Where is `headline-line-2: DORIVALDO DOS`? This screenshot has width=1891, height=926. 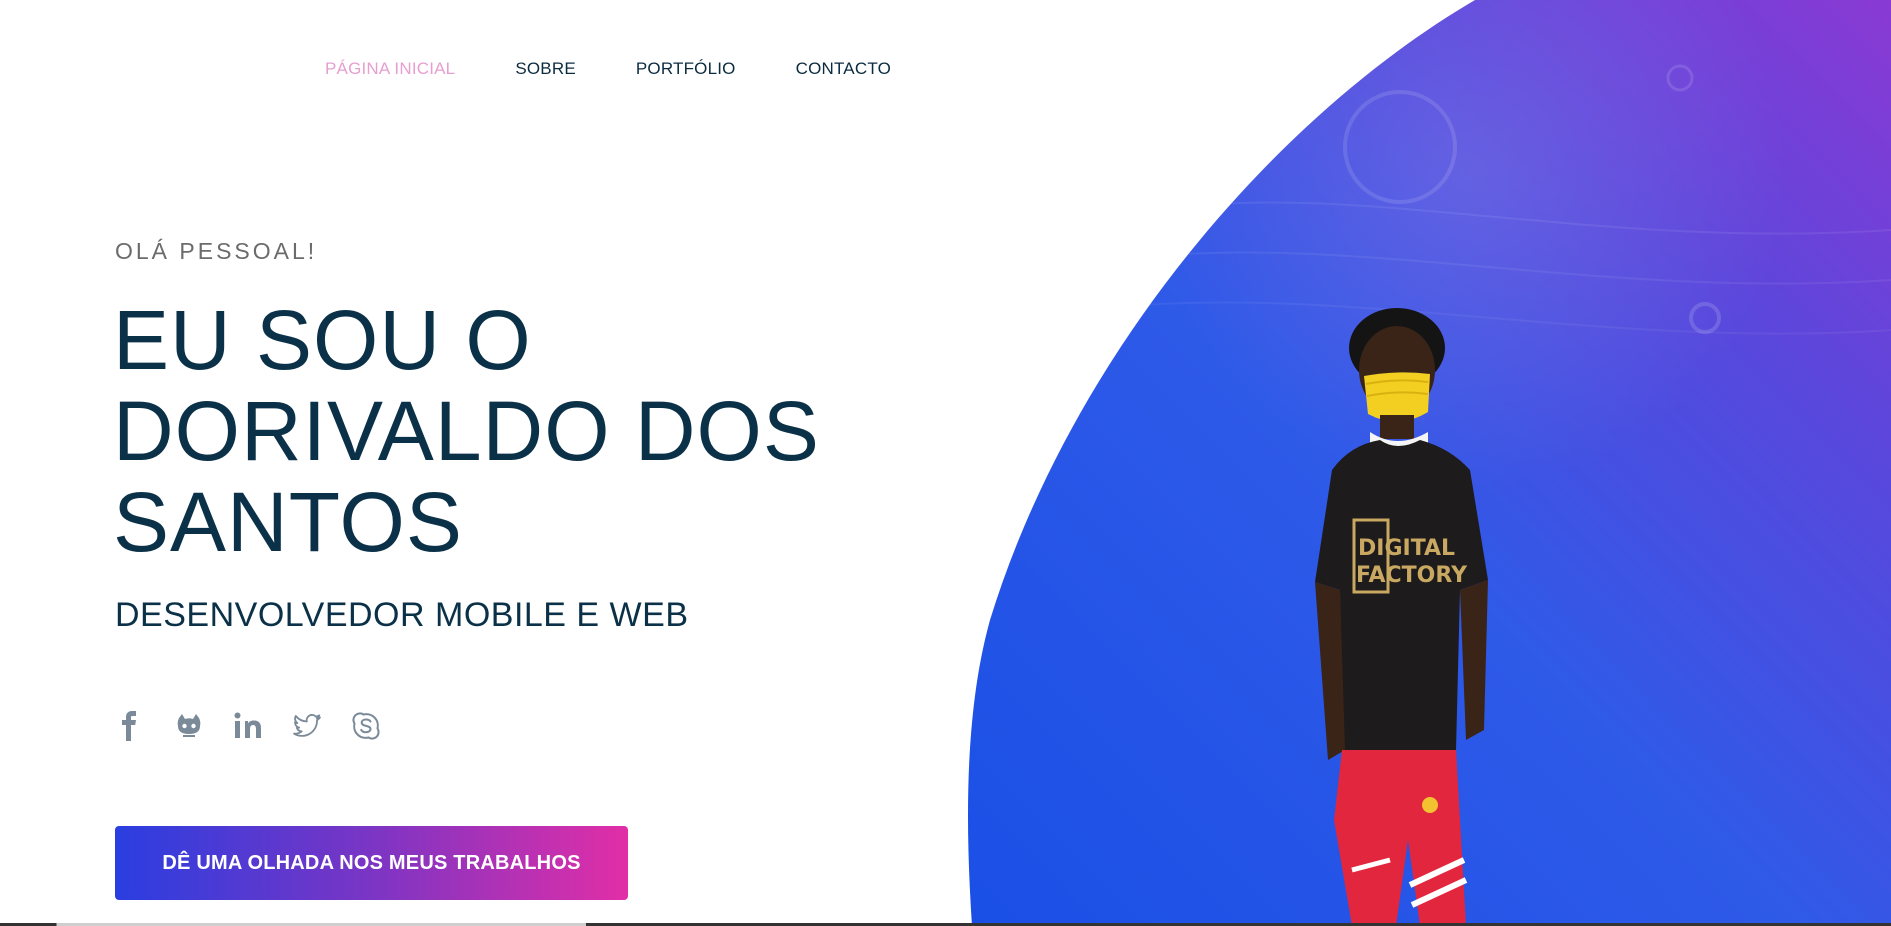
headline-line-2: DORIVALDO DOS is located at coordinates (466, 431).